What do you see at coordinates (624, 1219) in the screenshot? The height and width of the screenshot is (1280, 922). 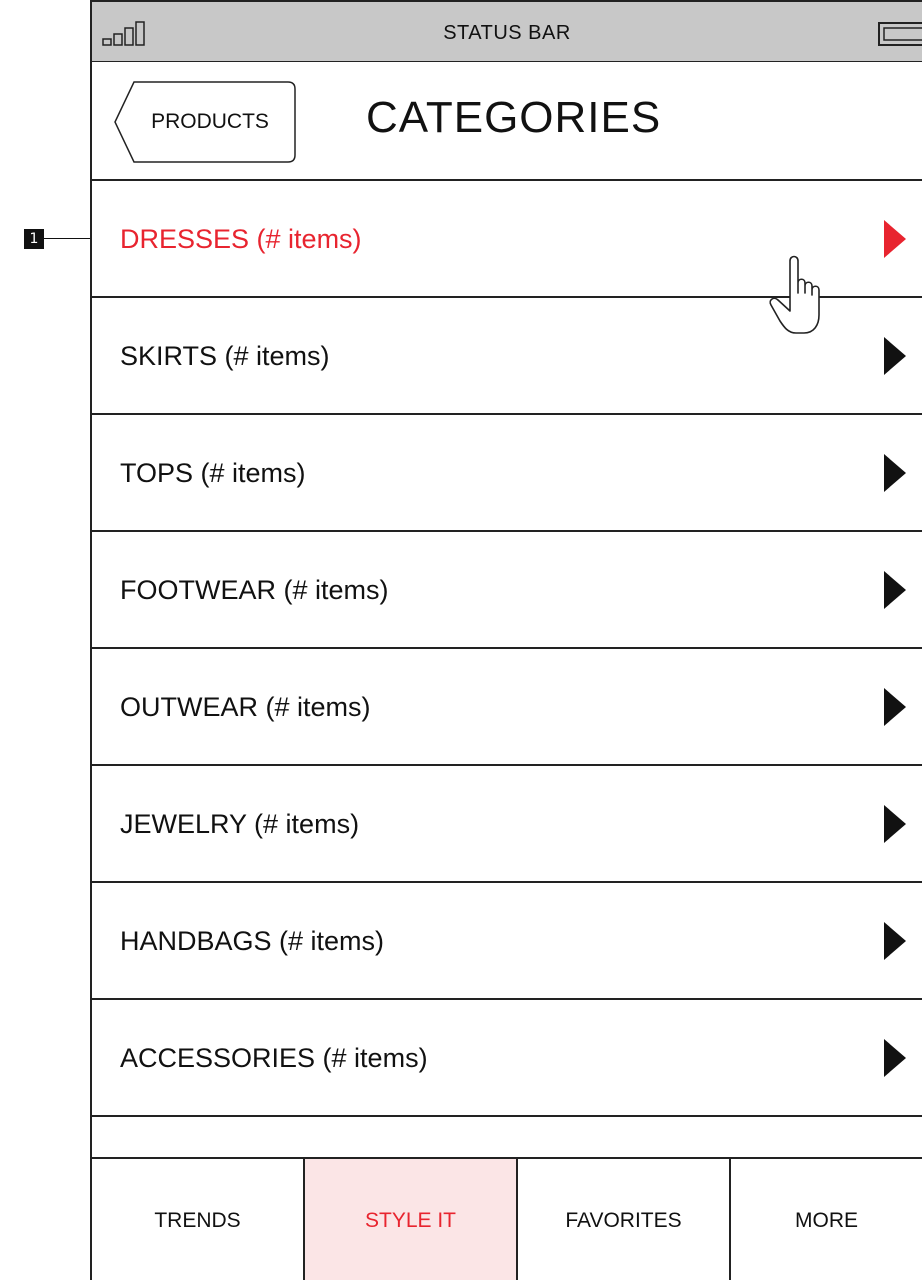 I see `tab-favorites: FAVORITES` at bounding box center [624, 1219].